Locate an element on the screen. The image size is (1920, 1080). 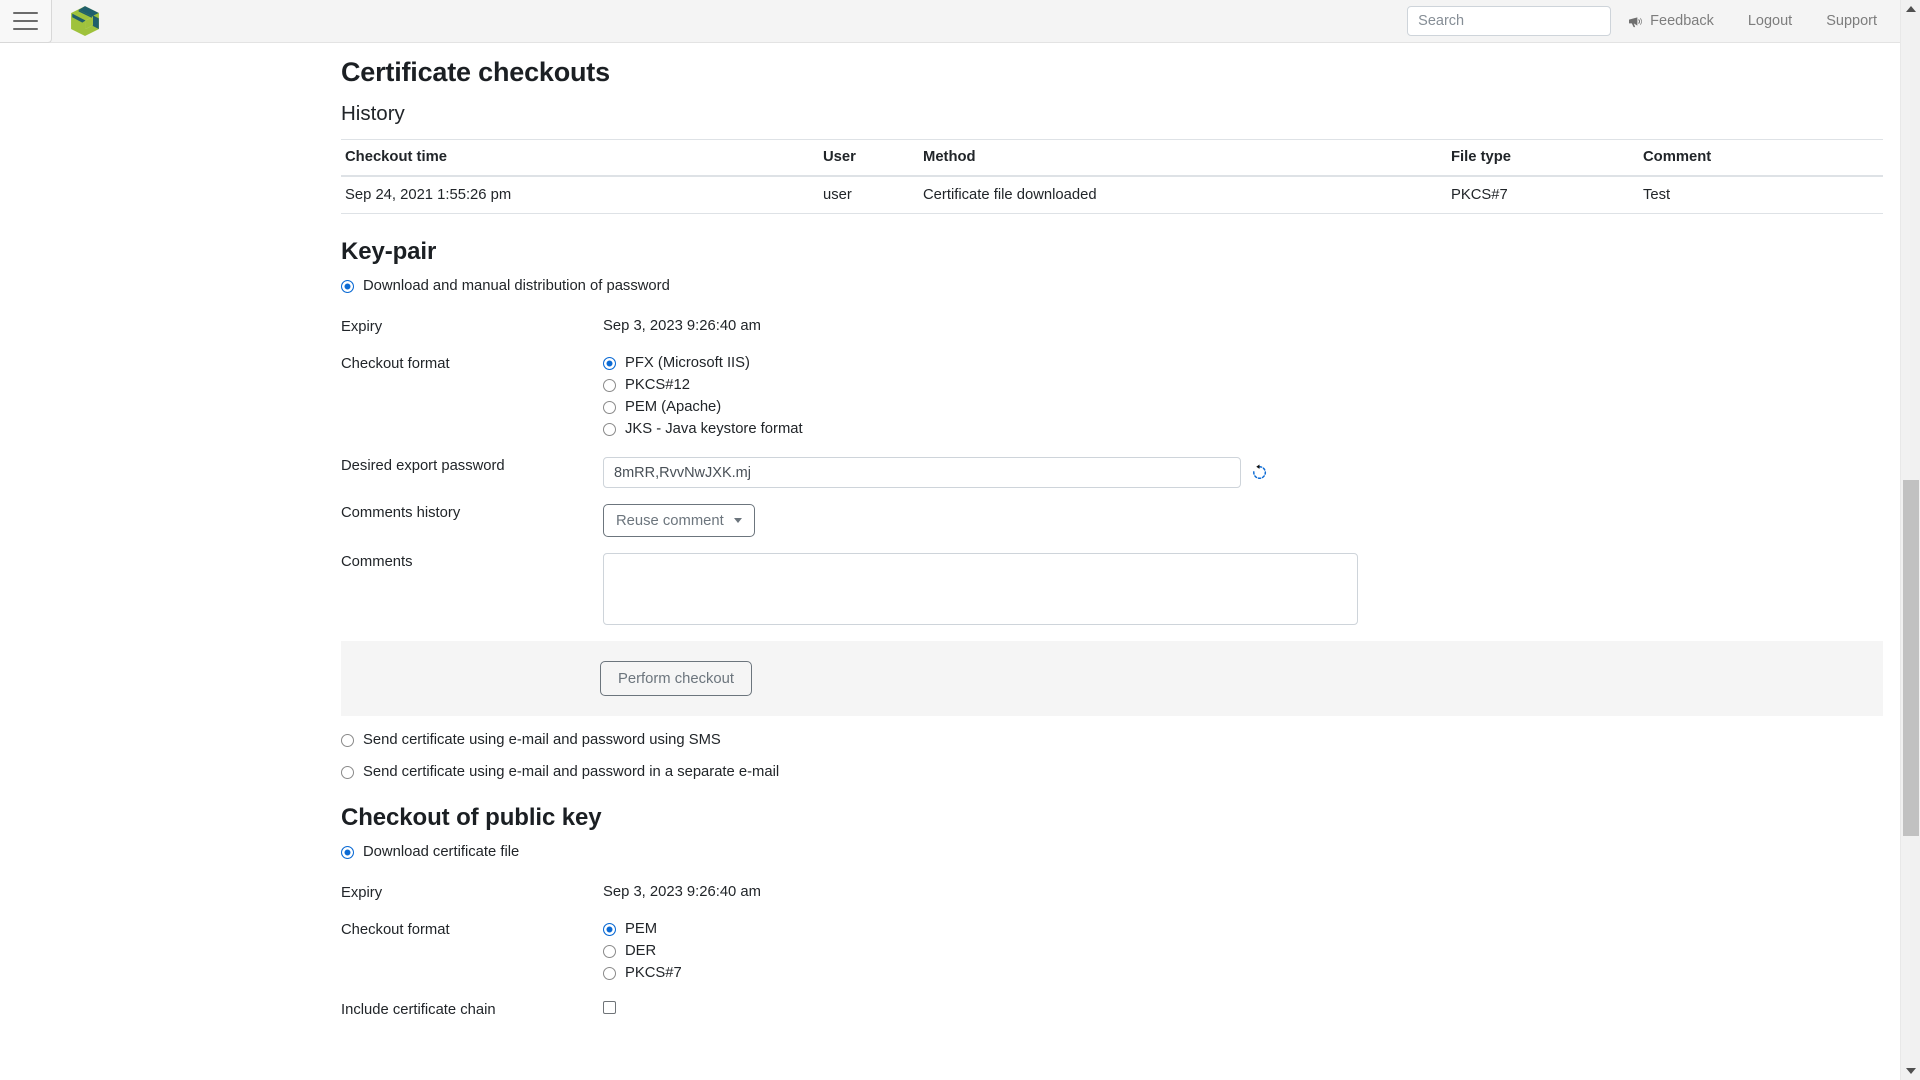
keypair-format-label: Checkout format is located at coordinates (395, 364).